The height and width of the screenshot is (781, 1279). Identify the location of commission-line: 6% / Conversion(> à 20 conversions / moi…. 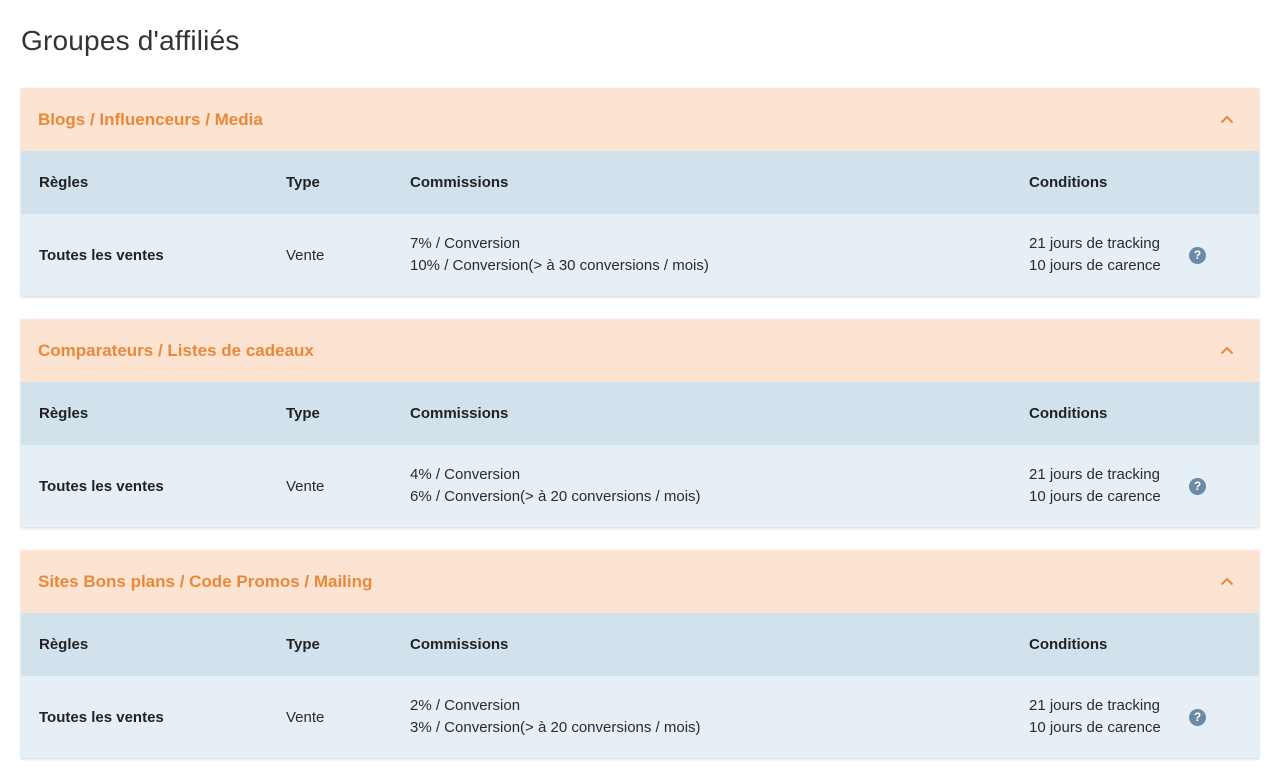
(555, 496).